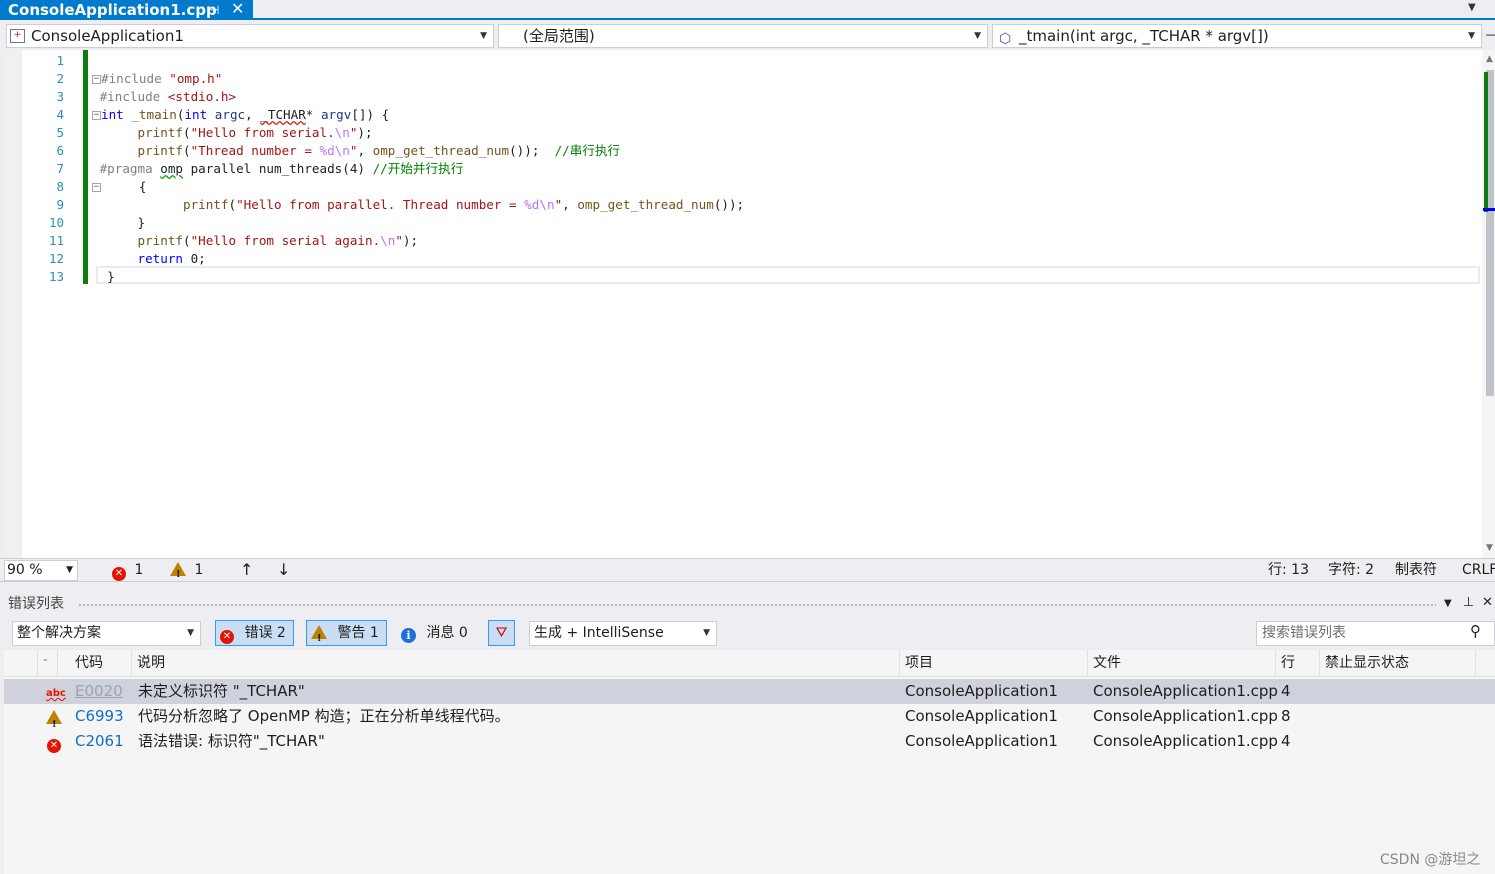  Describe the element at coordinates (1298, 663) in the screenshot. I see `column-header-line: 行` at that location.